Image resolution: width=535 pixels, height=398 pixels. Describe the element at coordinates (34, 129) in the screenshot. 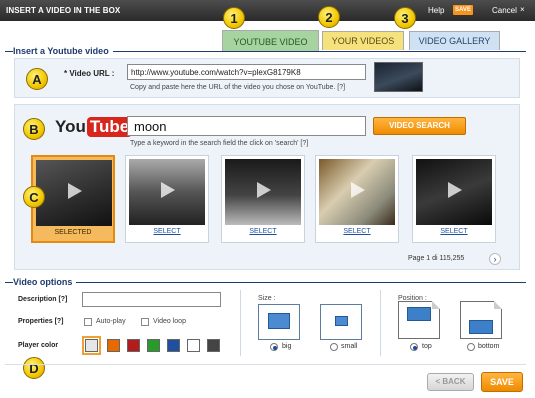

I see `marker-b: B` at that location.